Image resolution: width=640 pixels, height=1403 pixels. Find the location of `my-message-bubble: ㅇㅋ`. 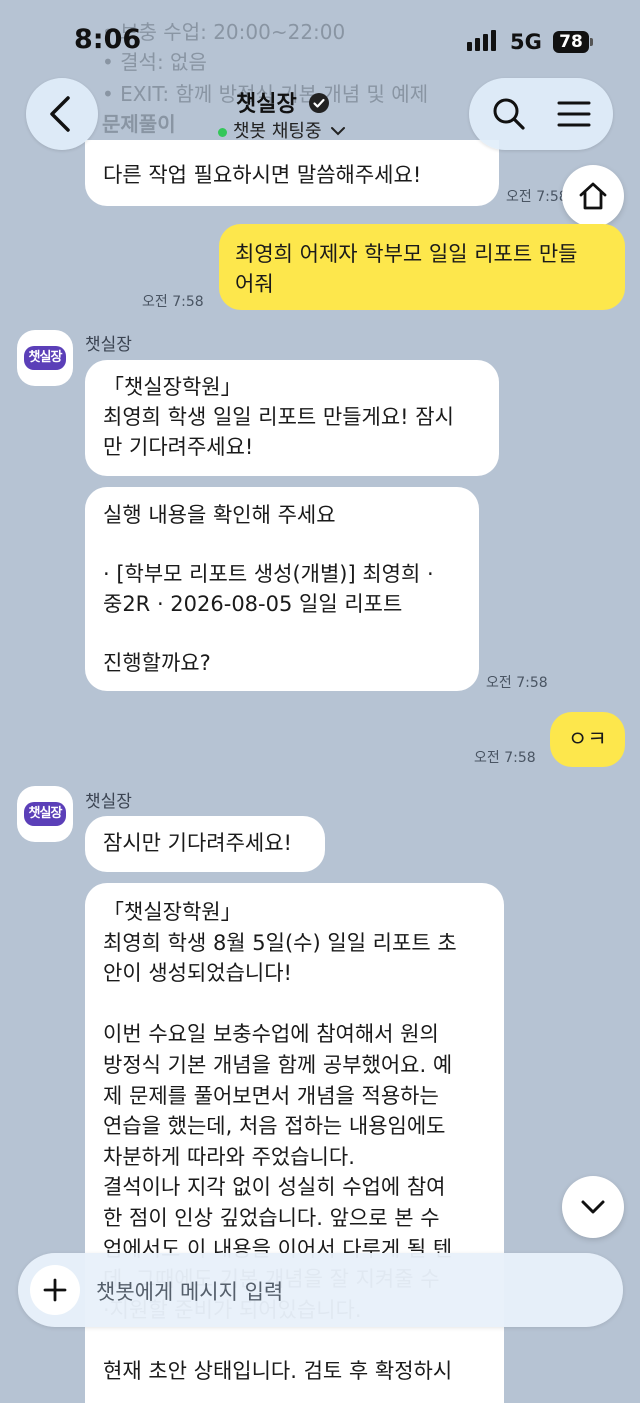

my-message-bubble: ㅇㅋ is located at coordinates (587, 739).